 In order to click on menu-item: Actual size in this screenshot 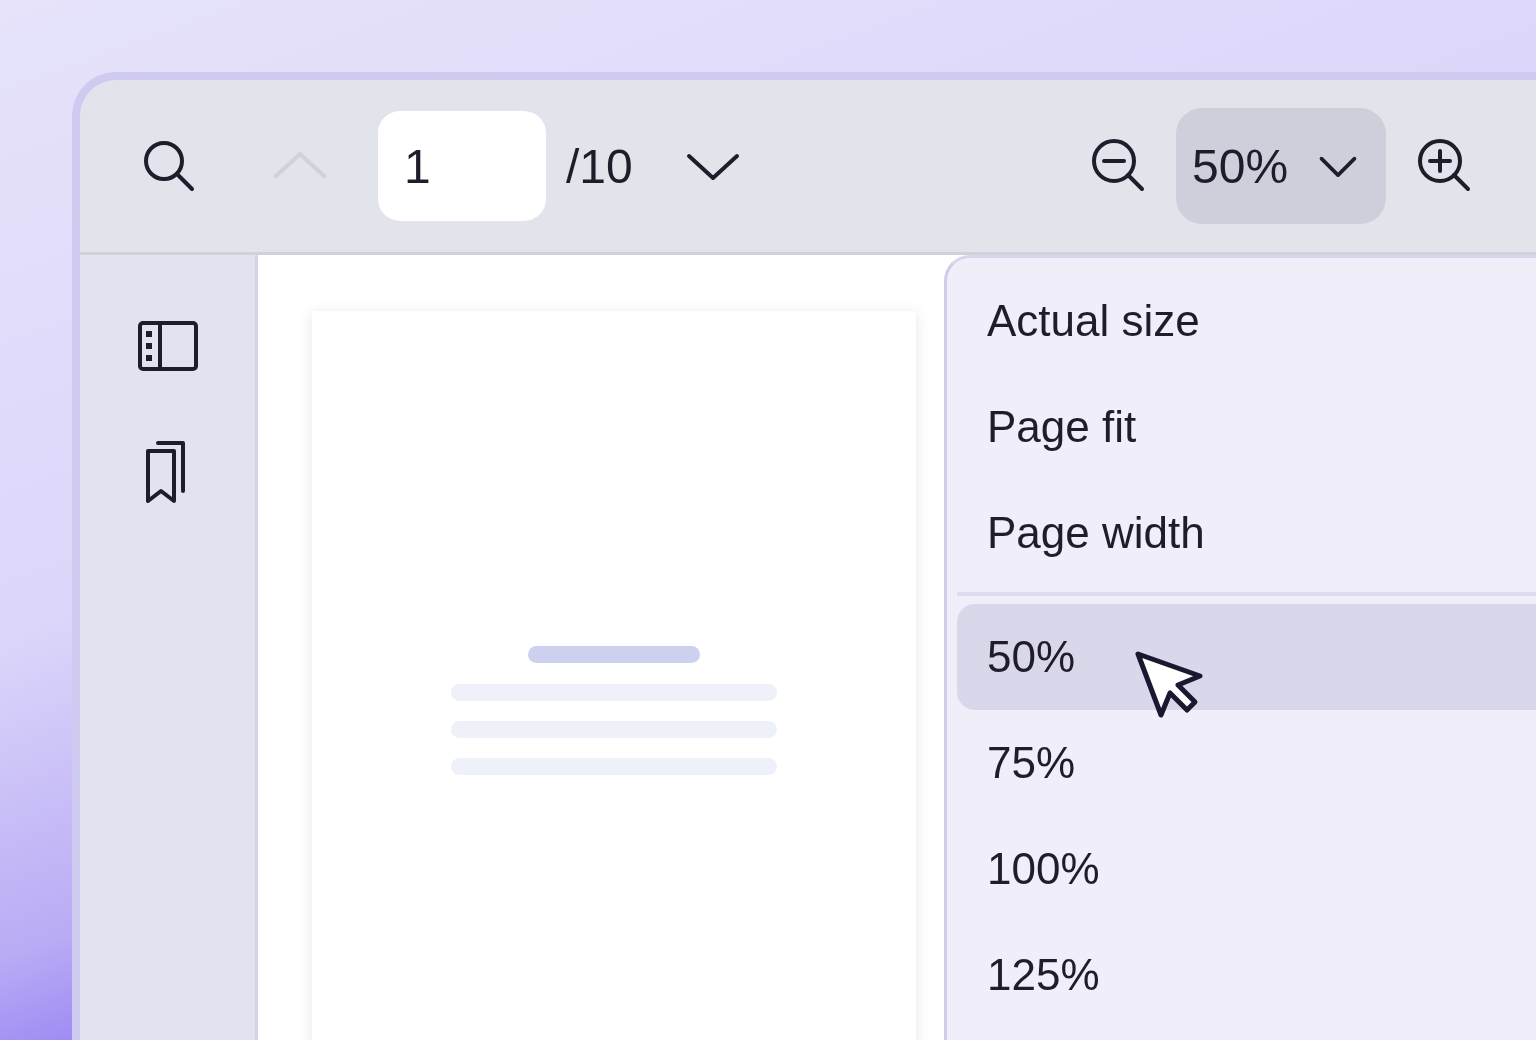, I will do `click(1246, 321)`.